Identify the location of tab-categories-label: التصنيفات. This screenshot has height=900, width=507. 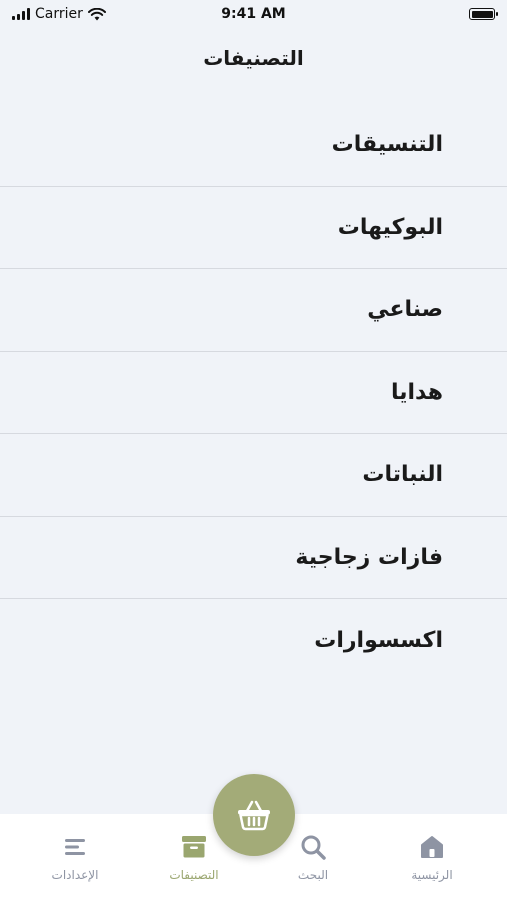
(194, 875).